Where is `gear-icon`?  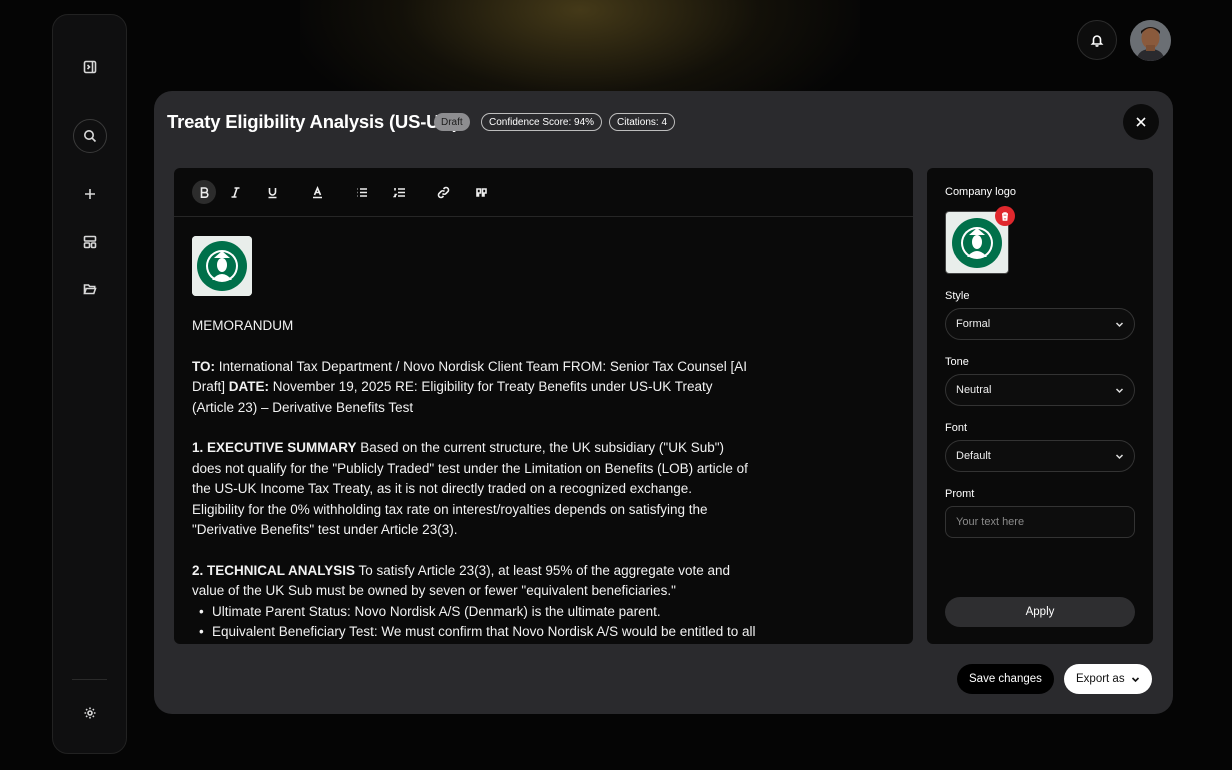
gear-icon is located at coordinates (89, 713).